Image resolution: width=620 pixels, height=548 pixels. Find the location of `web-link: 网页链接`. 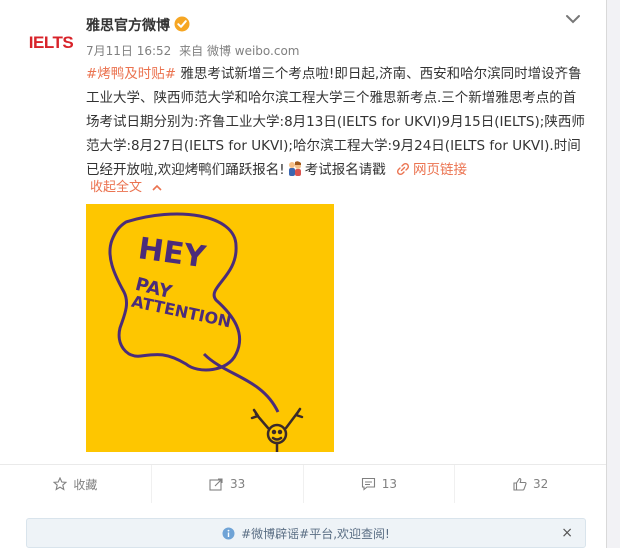

web-link: 网页链接 is located at coordinates (428, 170).